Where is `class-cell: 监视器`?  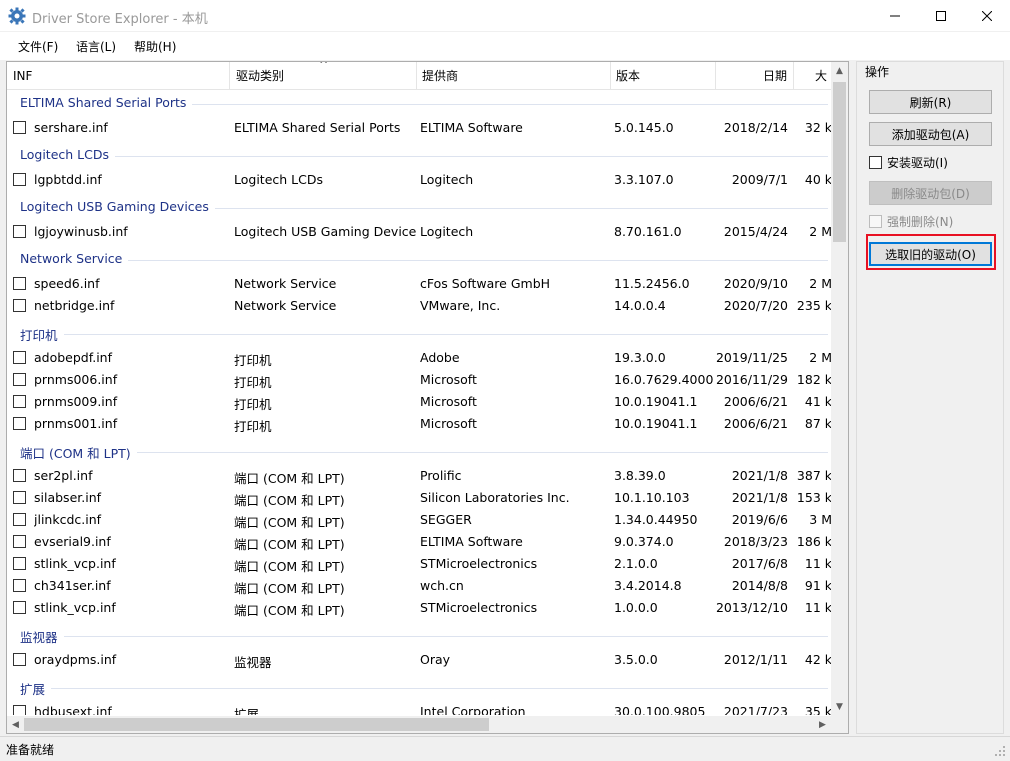 class-cell: 监视器 is located at coordinates (253, 662).